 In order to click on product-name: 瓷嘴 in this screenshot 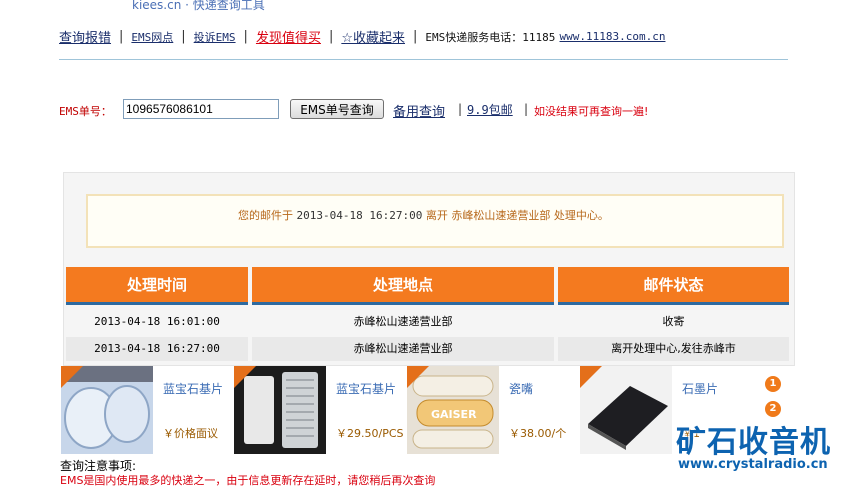, I will do `click(521, 388)`.